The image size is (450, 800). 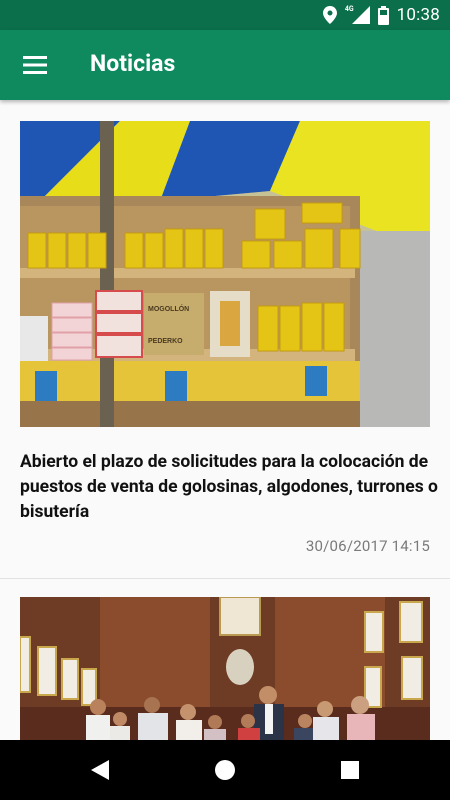 What do you see at coordinates (225, 15) in the screenshot?
I see `status-bar: 4G 10:38` at bounding box center [225, 15].